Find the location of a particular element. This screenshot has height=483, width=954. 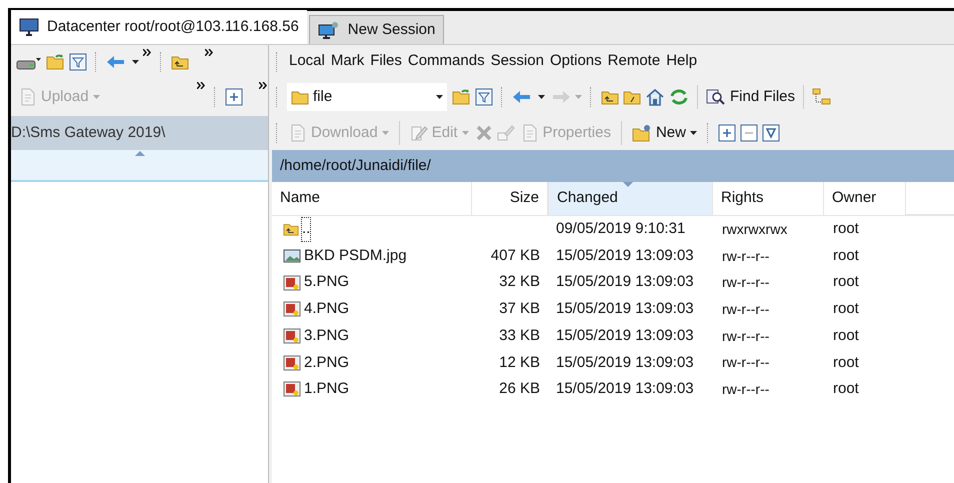

menu-item: Local is located at coordinates (307, 61).